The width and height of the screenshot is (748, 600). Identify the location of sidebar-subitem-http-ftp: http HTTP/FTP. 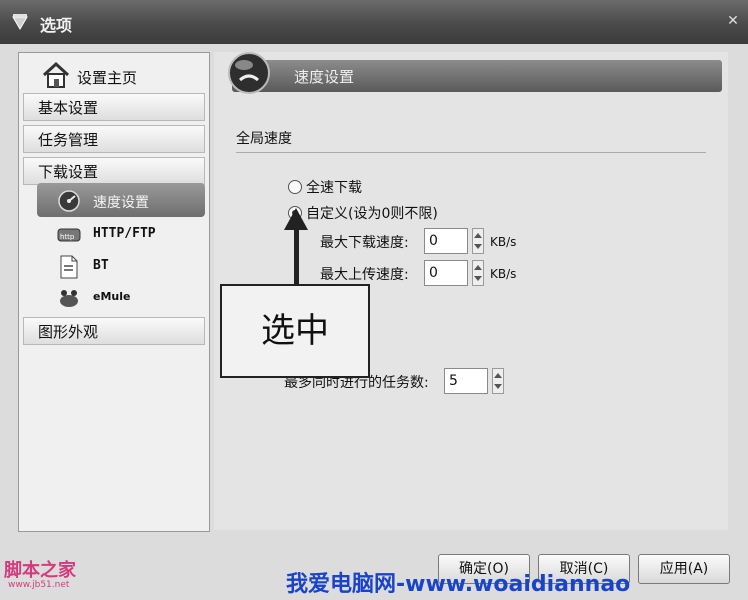
(123, 234).